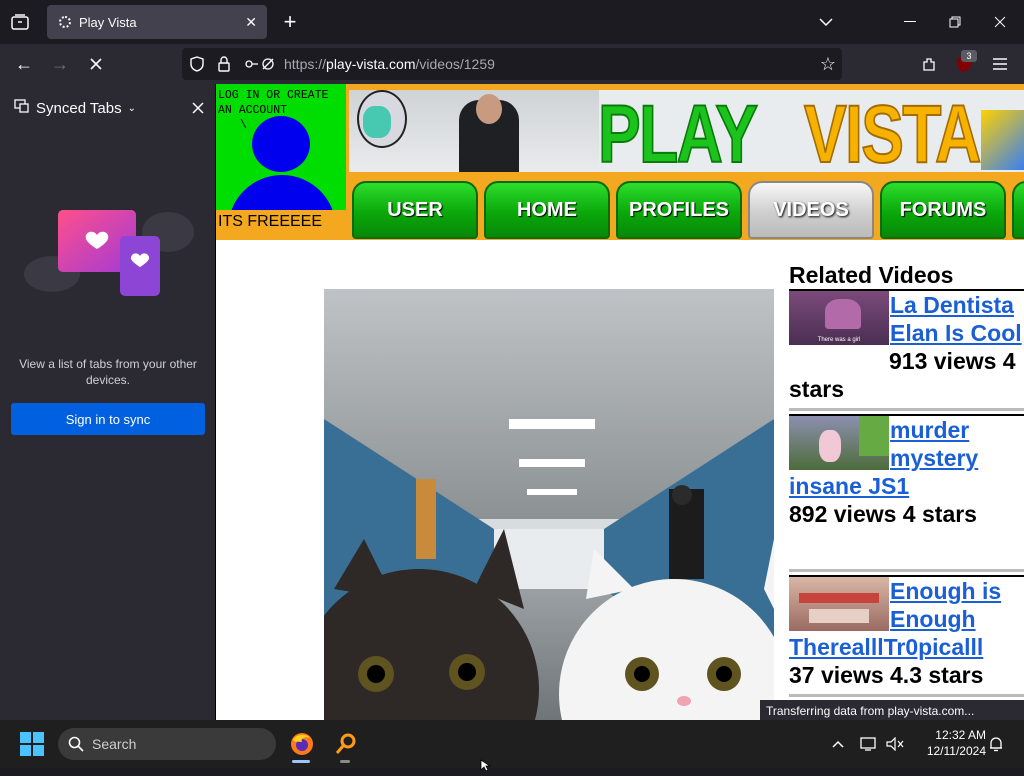 This screenshot has width=1024, height=776. Describe the element at coordinates (110, 254) in the screenshot. I see `synced-devices-illustration` at that location.